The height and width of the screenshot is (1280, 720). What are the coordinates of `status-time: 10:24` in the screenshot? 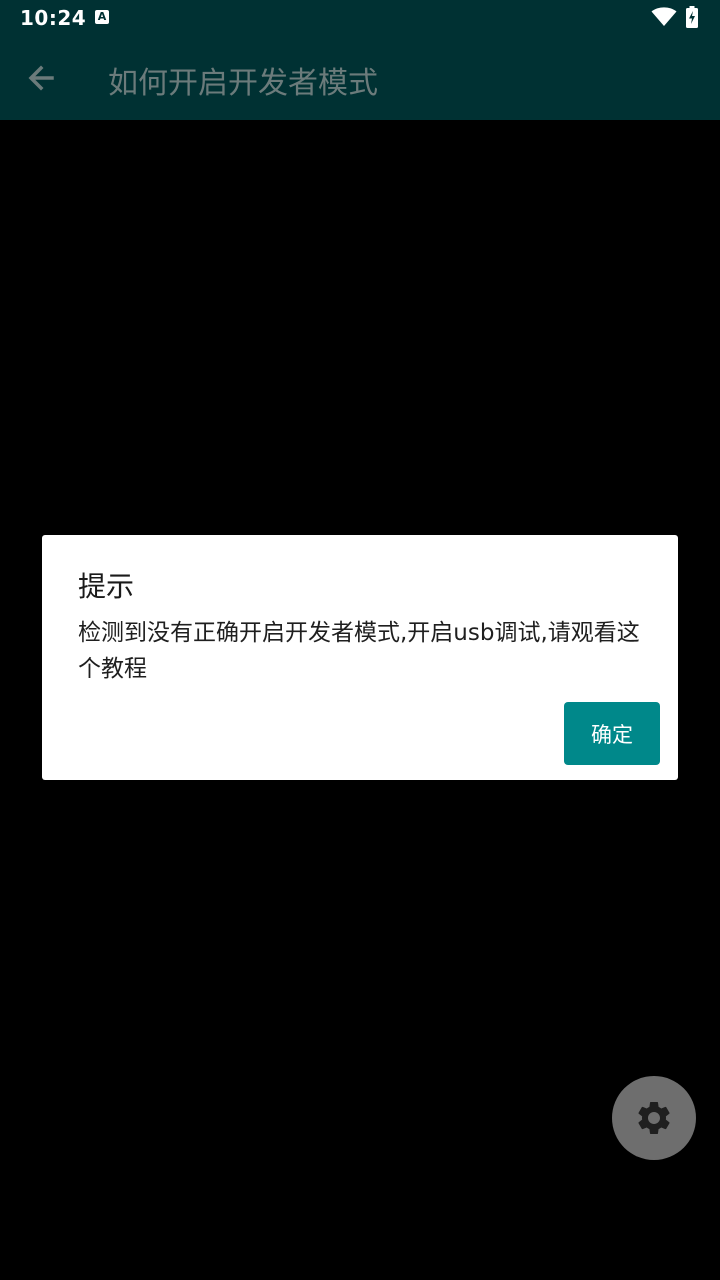 It's located at (53, 18).